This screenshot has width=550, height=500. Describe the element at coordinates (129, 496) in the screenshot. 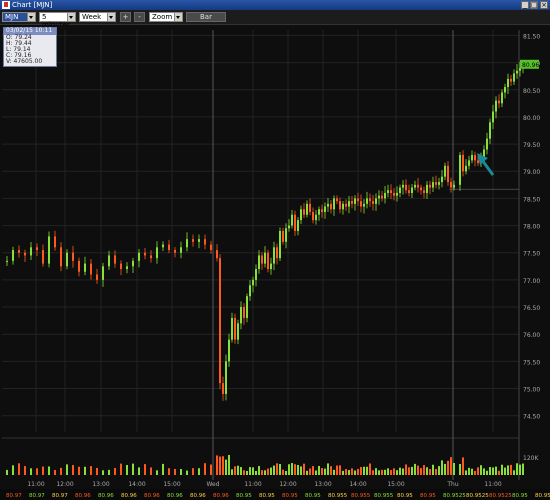

I see `footer-price: 80.96` at that location.